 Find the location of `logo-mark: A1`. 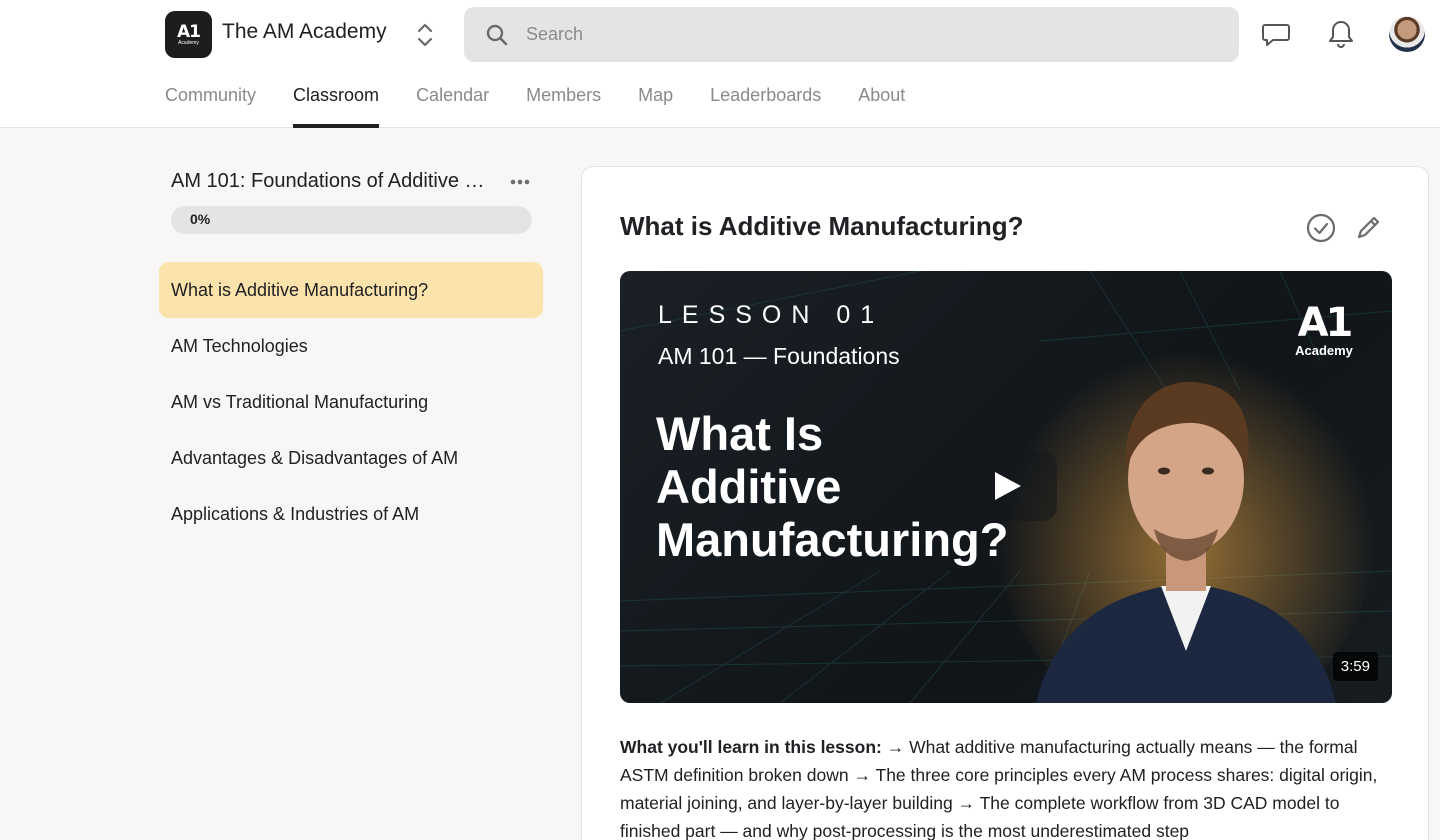

logo-mark: A1 is located at coordinates (189, 31).